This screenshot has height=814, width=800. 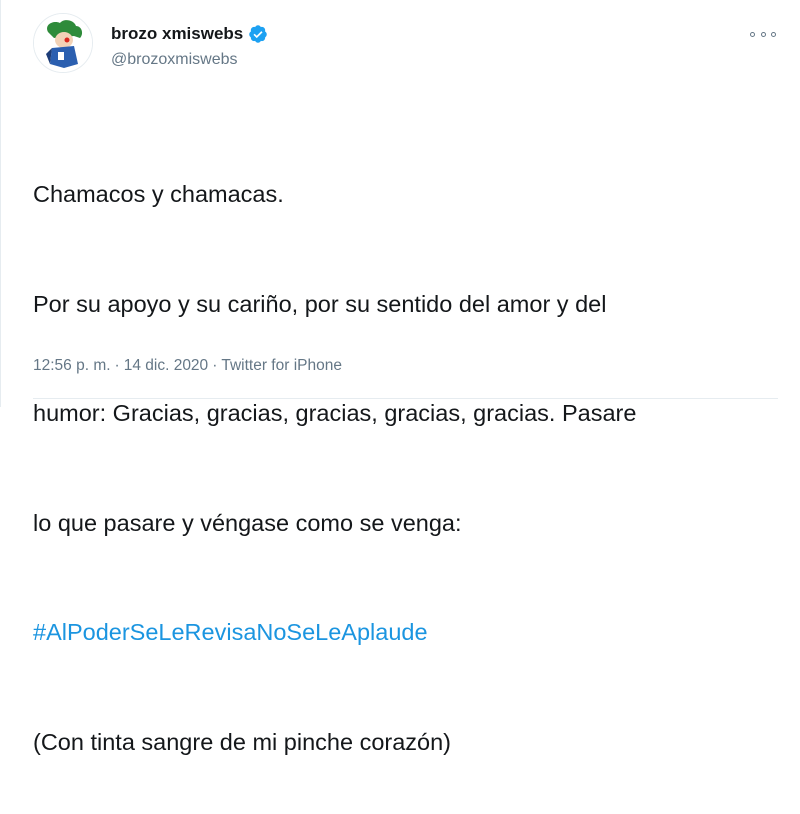 I want to click on tweet-line: Chamacos y chamacas., so click(x=158, y=194).